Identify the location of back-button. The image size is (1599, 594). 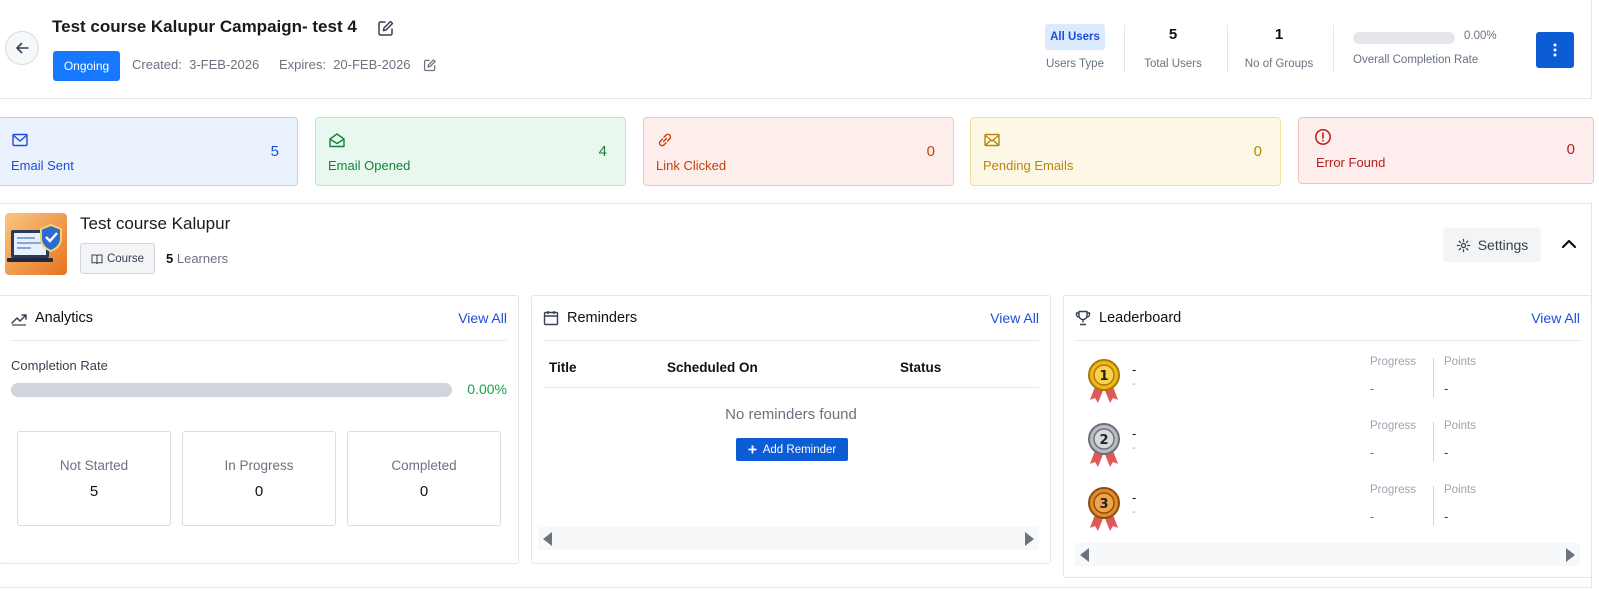
(22, 48).